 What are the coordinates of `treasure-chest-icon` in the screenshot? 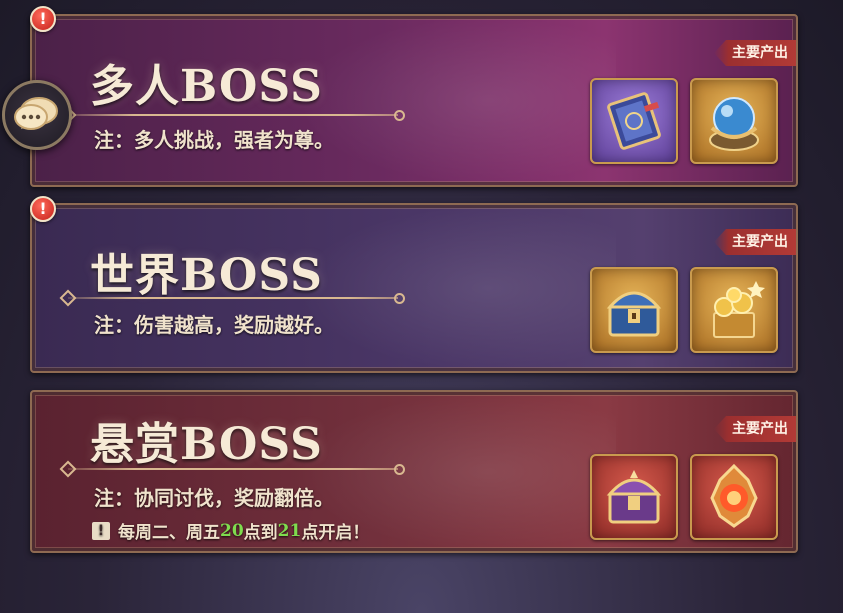 It's located at (634, 314).